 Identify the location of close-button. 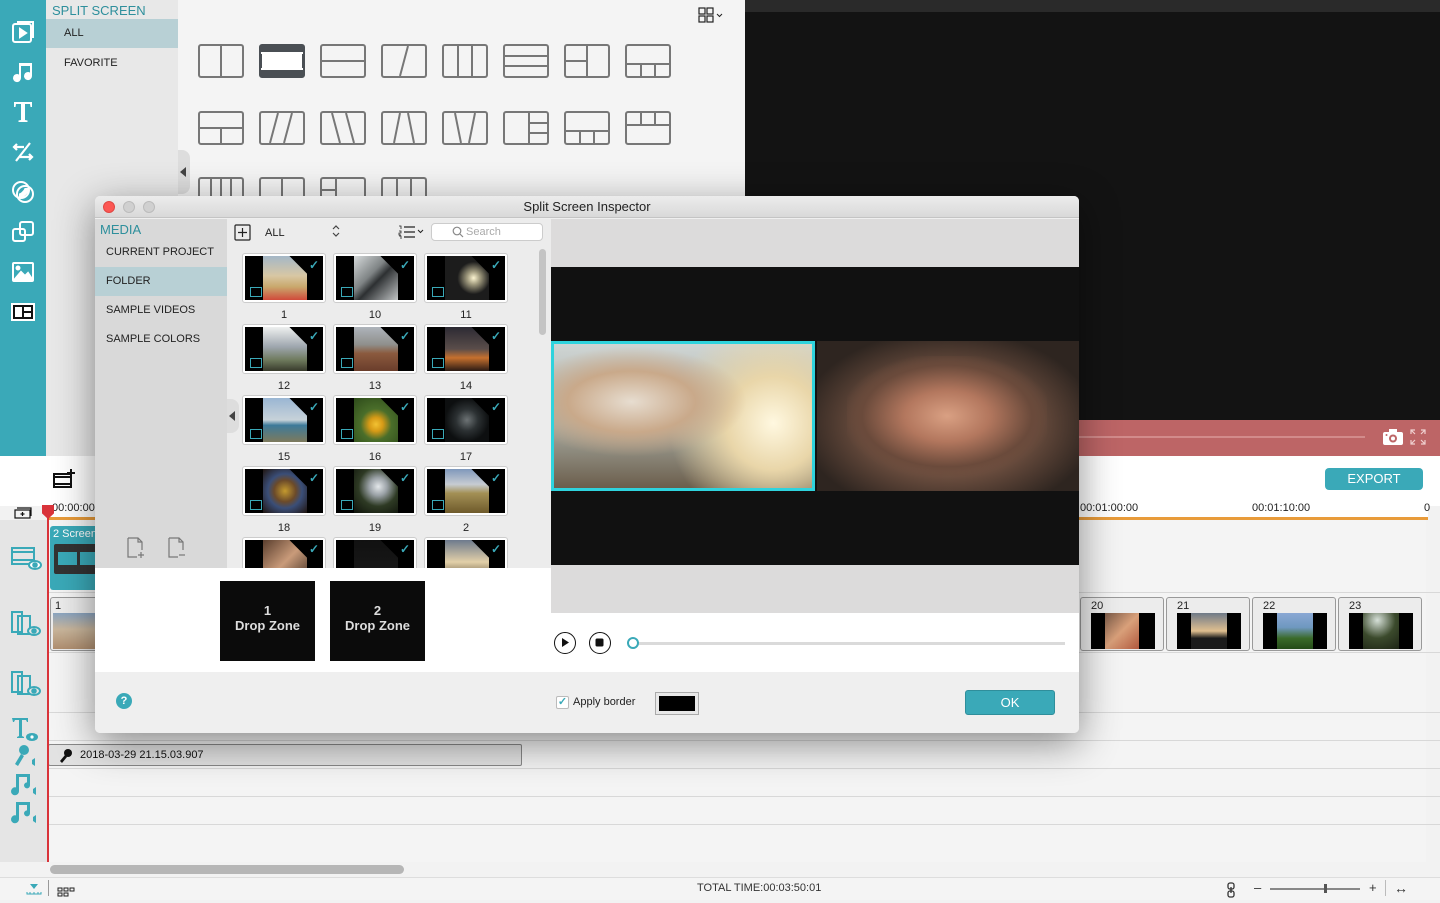
(109, 207).